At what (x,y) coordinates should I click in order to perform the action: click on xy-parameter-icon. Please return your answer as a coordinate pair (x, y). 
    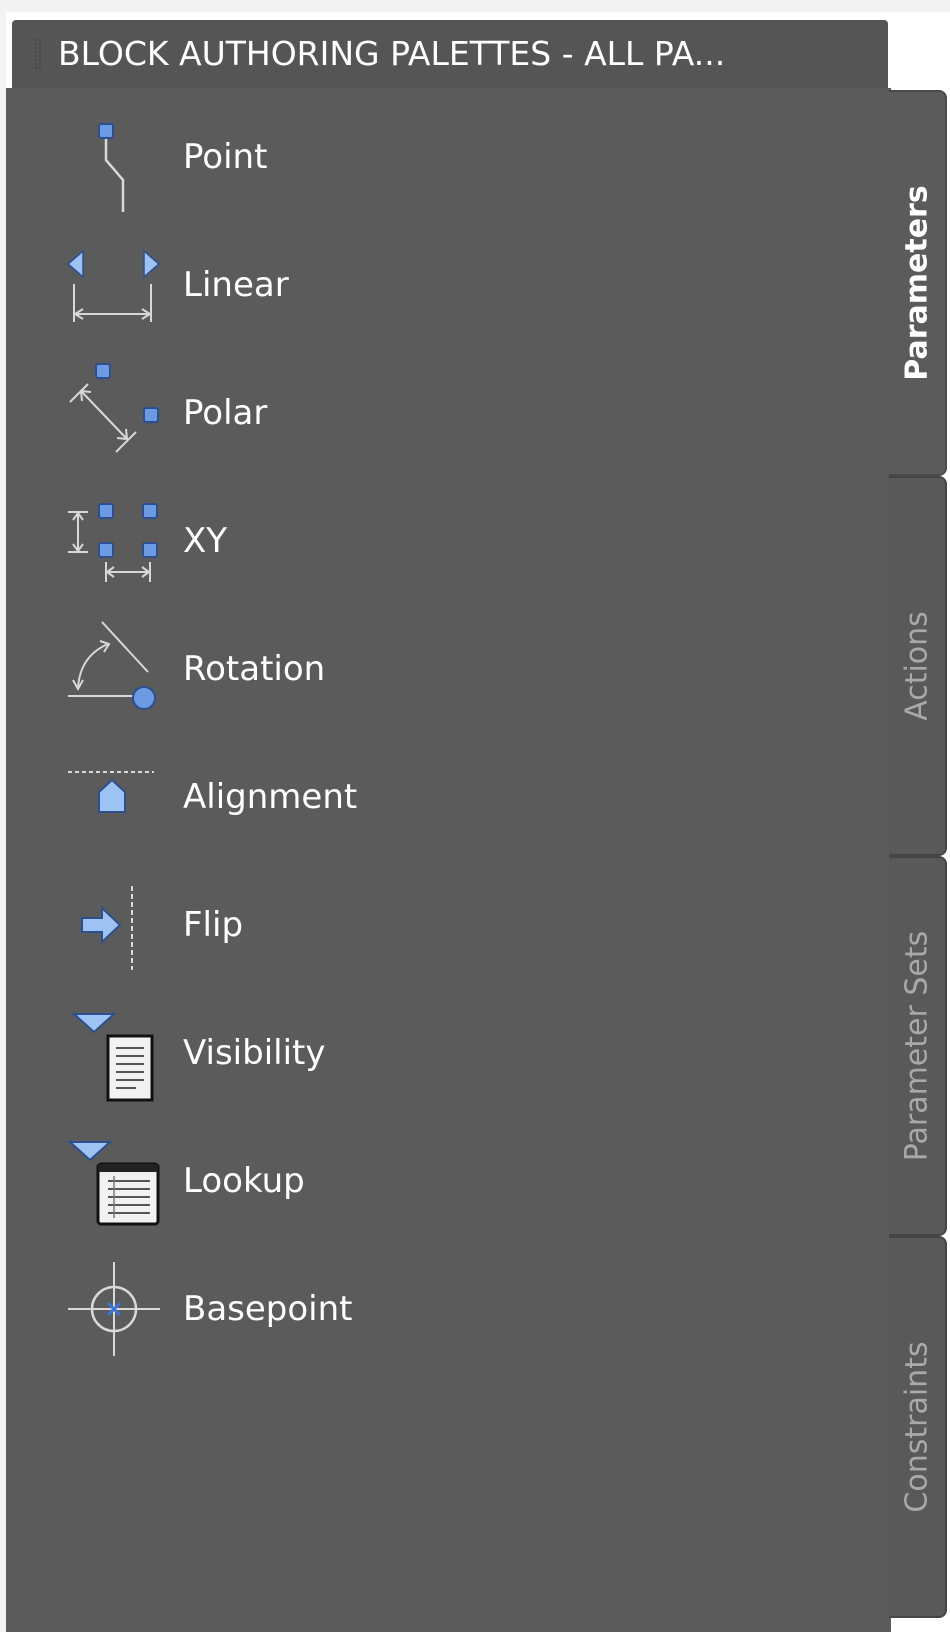
    Looking at the image, I should click on (113, 542).